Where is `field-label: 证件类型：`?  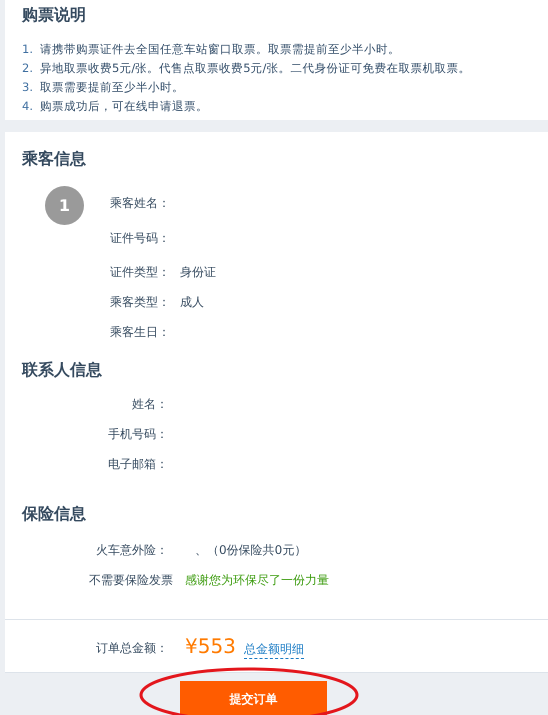 field-label: 证件类型： is located at coordinates (140, 272).